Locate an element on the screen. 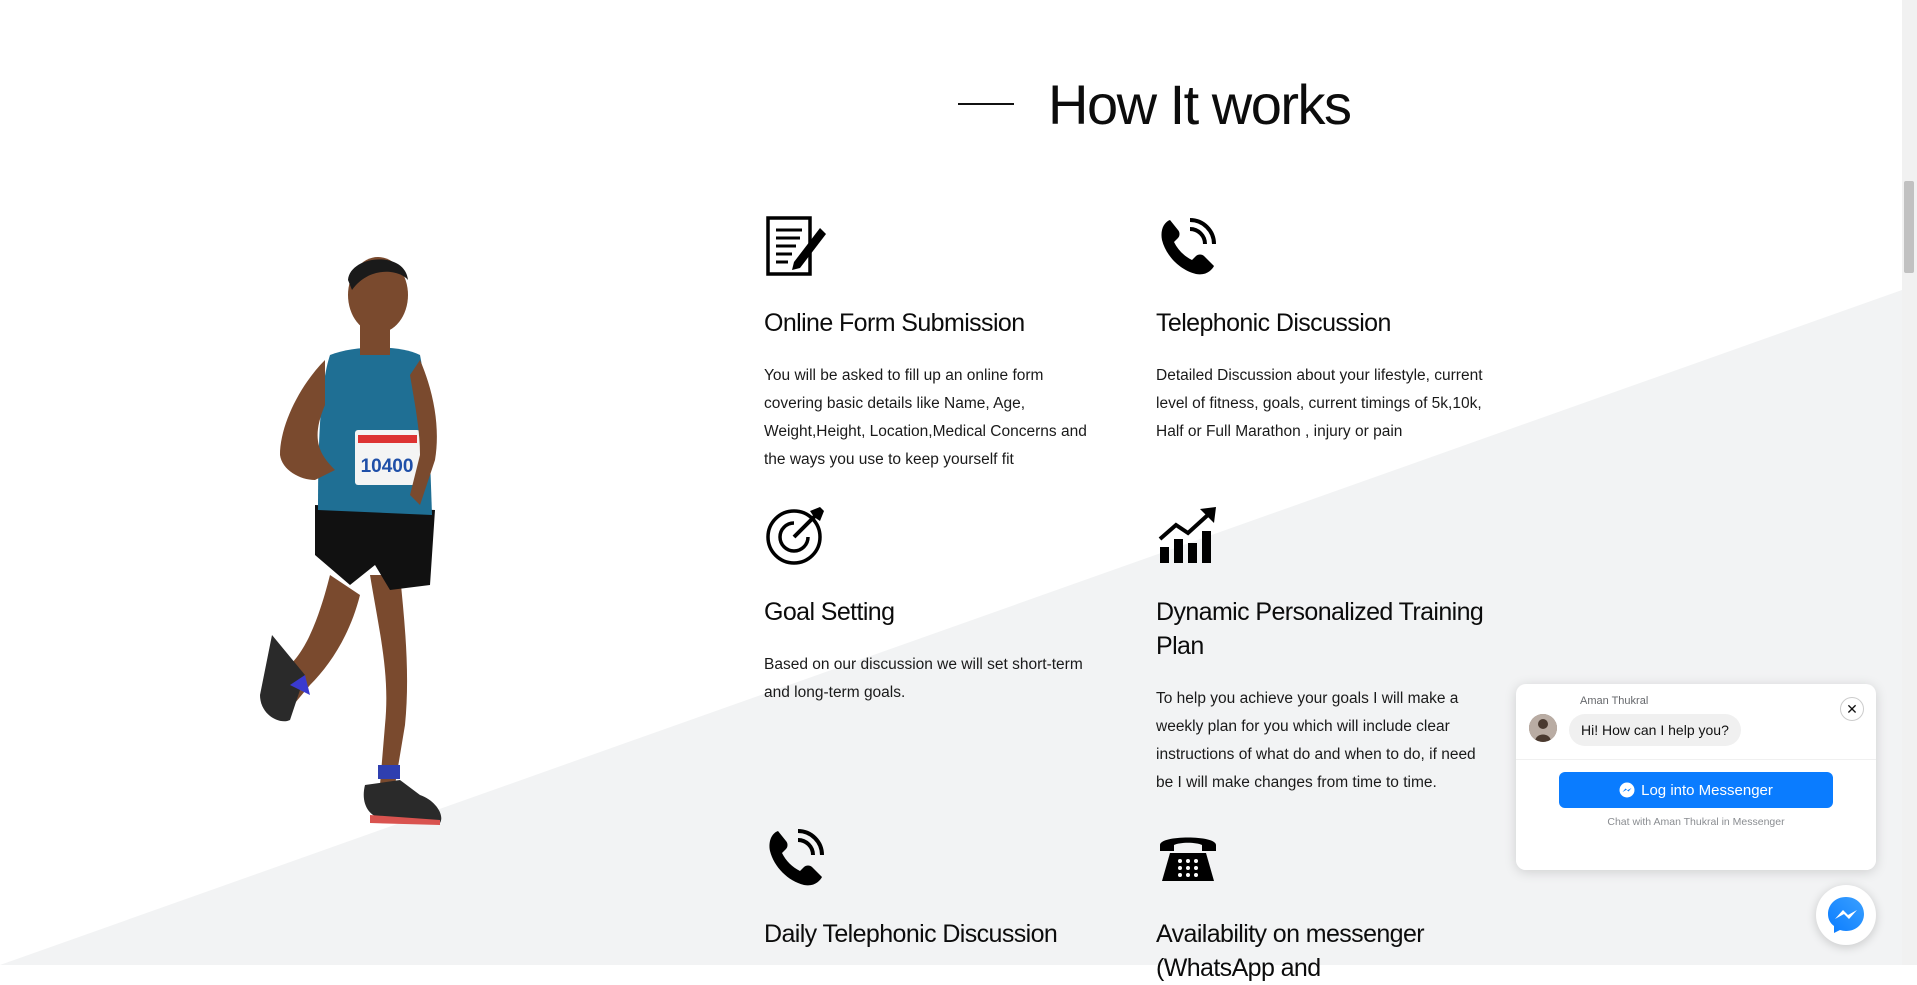 This screenshot has width=1917, height=985. avatar is located at coordinates (1543, 728).